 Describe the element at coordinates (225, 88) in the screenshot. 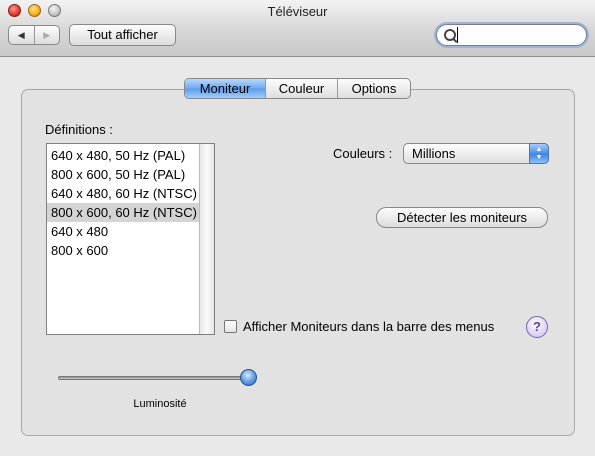

I see `tab-moniteur: Moniteur` at that location.